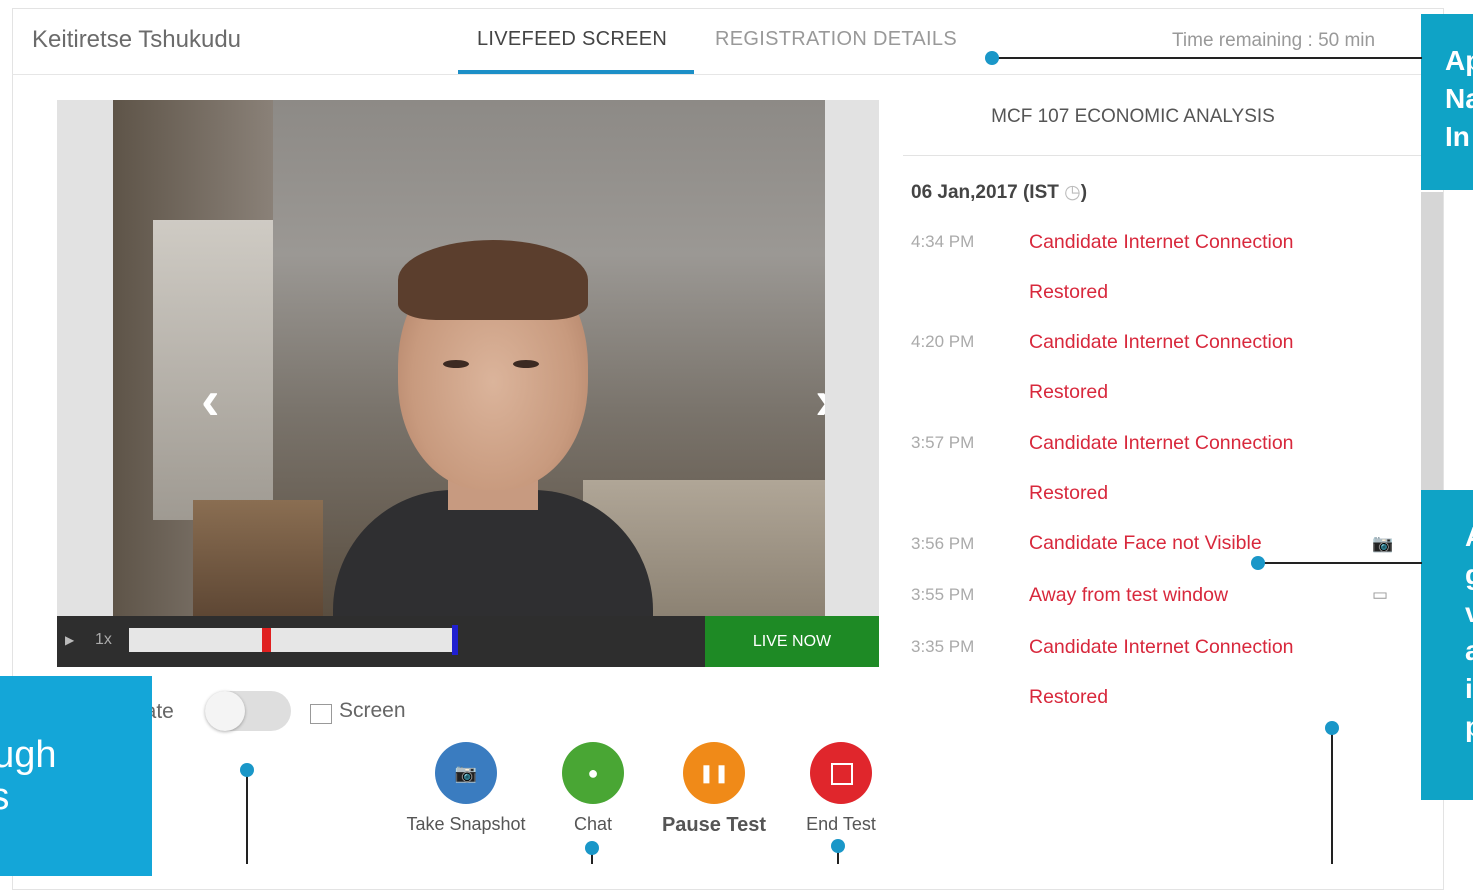 This screenshot has width=1473, height=890. What do you see at coordinates (1129, 595) in the screenshot?
I see `log-entry-message: Away from test window` at bounding box center [1129, 595].